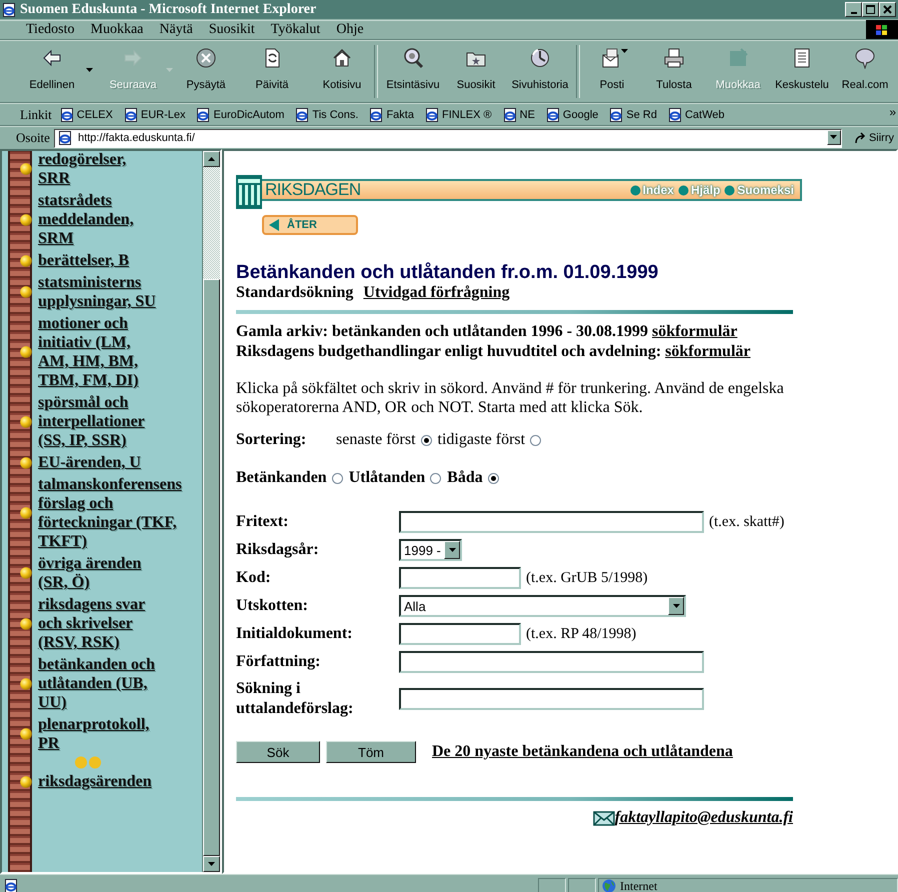  I want to click on toolbar-button: Suosikit, so click(476, 71).